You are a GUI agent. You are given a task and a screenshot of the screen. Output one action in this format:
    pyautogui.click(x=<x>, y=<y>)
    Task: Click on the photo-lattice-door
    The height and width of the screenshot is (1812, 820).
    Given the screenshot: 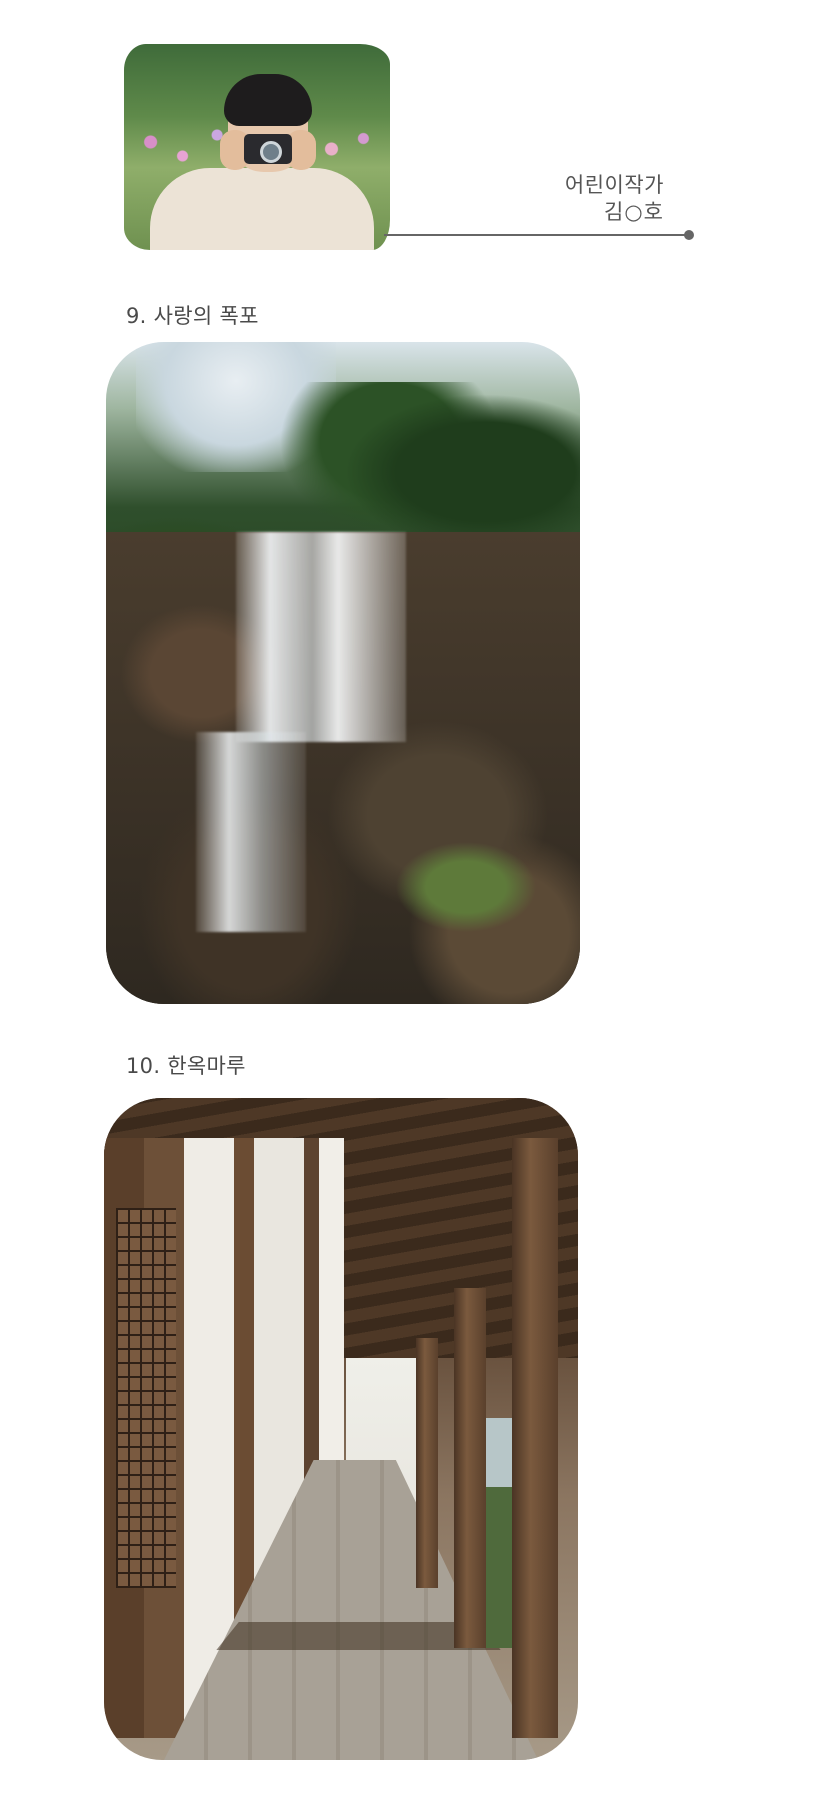 What is the action you would take?
    pyautogui.click(x=146, y=1398)
    